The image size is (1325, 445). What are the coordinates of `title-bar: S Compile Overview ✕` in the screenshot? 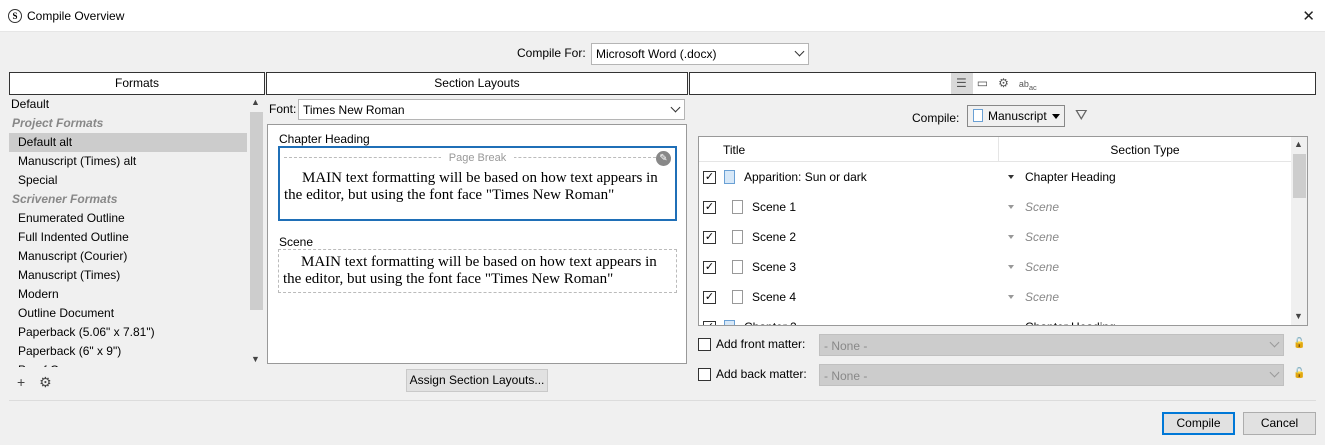 It's located at (662, 16).